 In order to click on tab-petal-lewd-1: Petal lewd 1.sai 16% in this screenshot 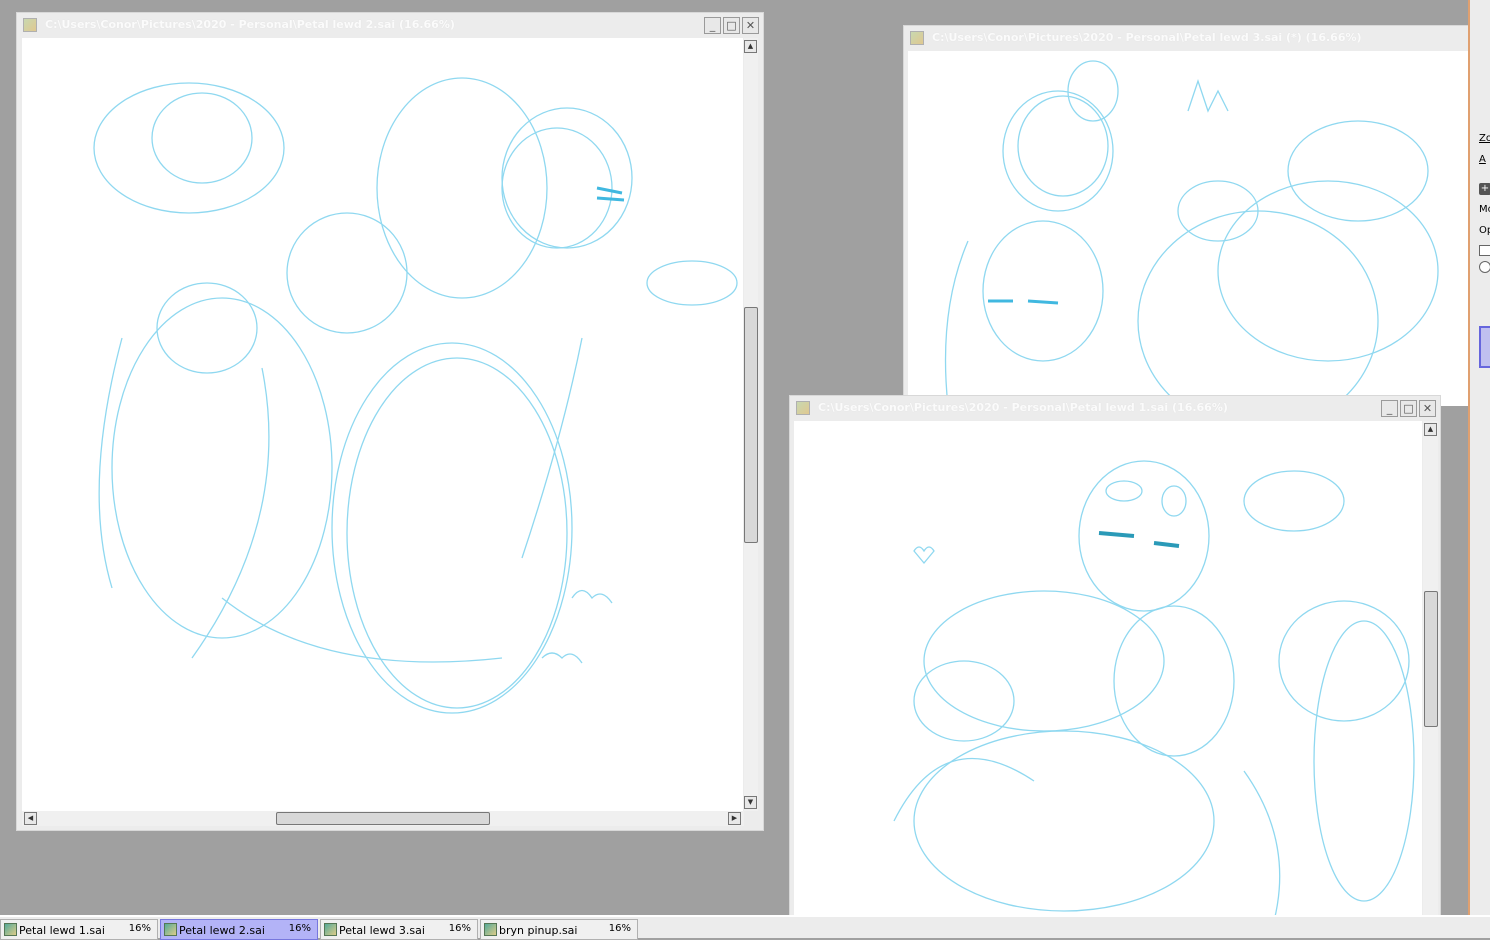, I will do `click(79, 929)`.